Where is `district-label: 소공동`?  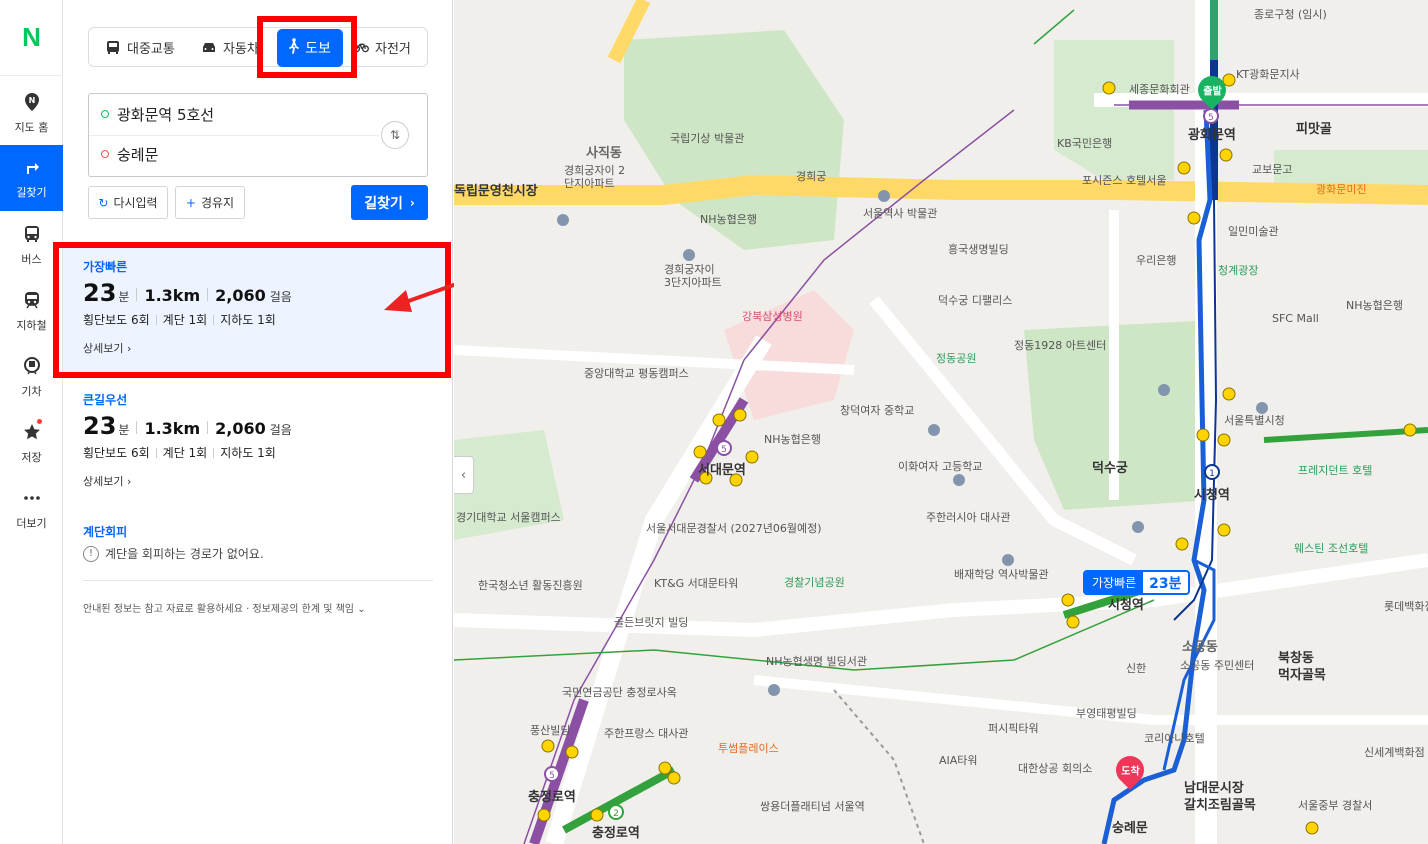
district-label: 소공동 is located at coordinates (1200, 647).